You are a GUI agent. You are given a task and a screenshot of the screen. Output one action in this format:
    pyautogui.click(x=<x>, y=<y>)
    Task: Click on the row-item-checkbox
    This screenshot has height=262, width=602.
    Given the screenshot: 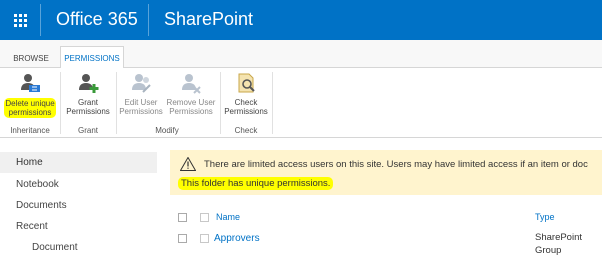 What is the action you would take?
    pyautogui.click(x=204, y=238)
    